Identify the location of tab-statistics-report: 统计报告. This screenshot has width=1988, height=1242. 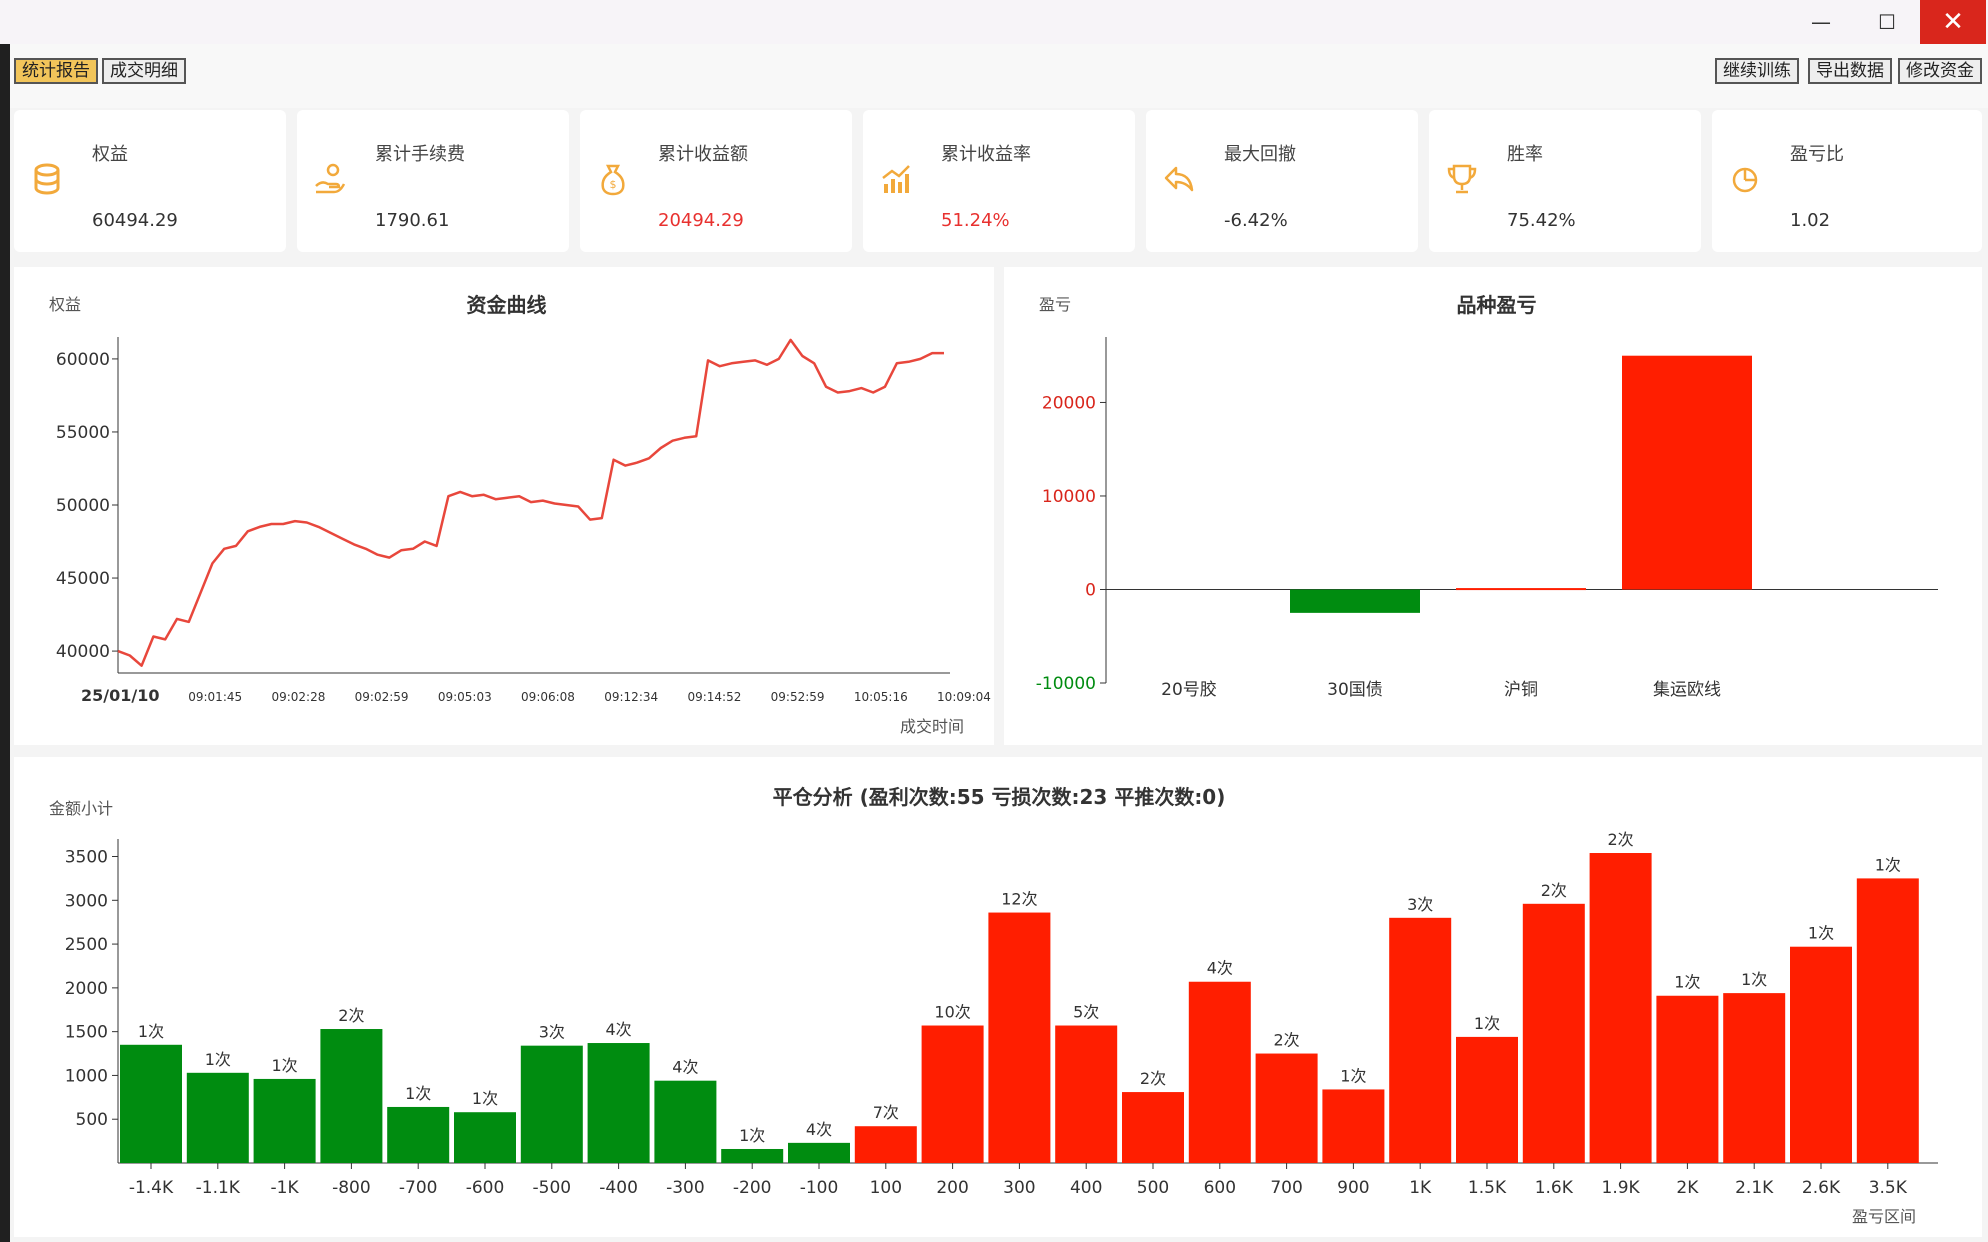
(56, 71).